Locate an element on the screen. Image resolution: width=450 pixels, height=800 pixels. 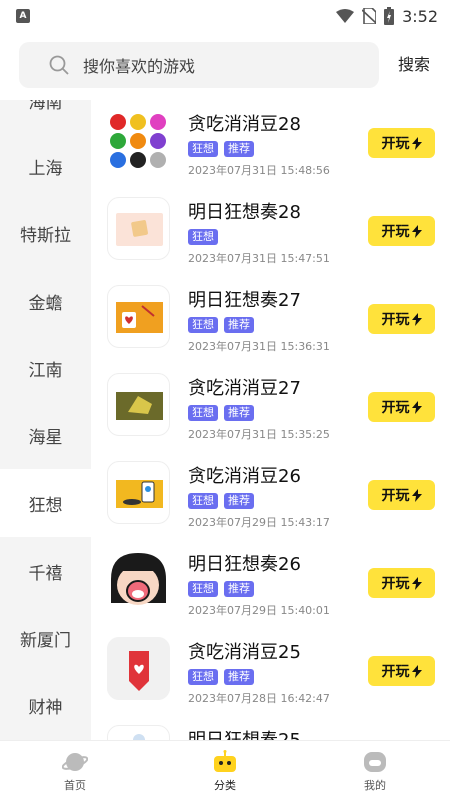
sidebar-item-kuangxiang: 狂想 is located at coordinates (45, 503).